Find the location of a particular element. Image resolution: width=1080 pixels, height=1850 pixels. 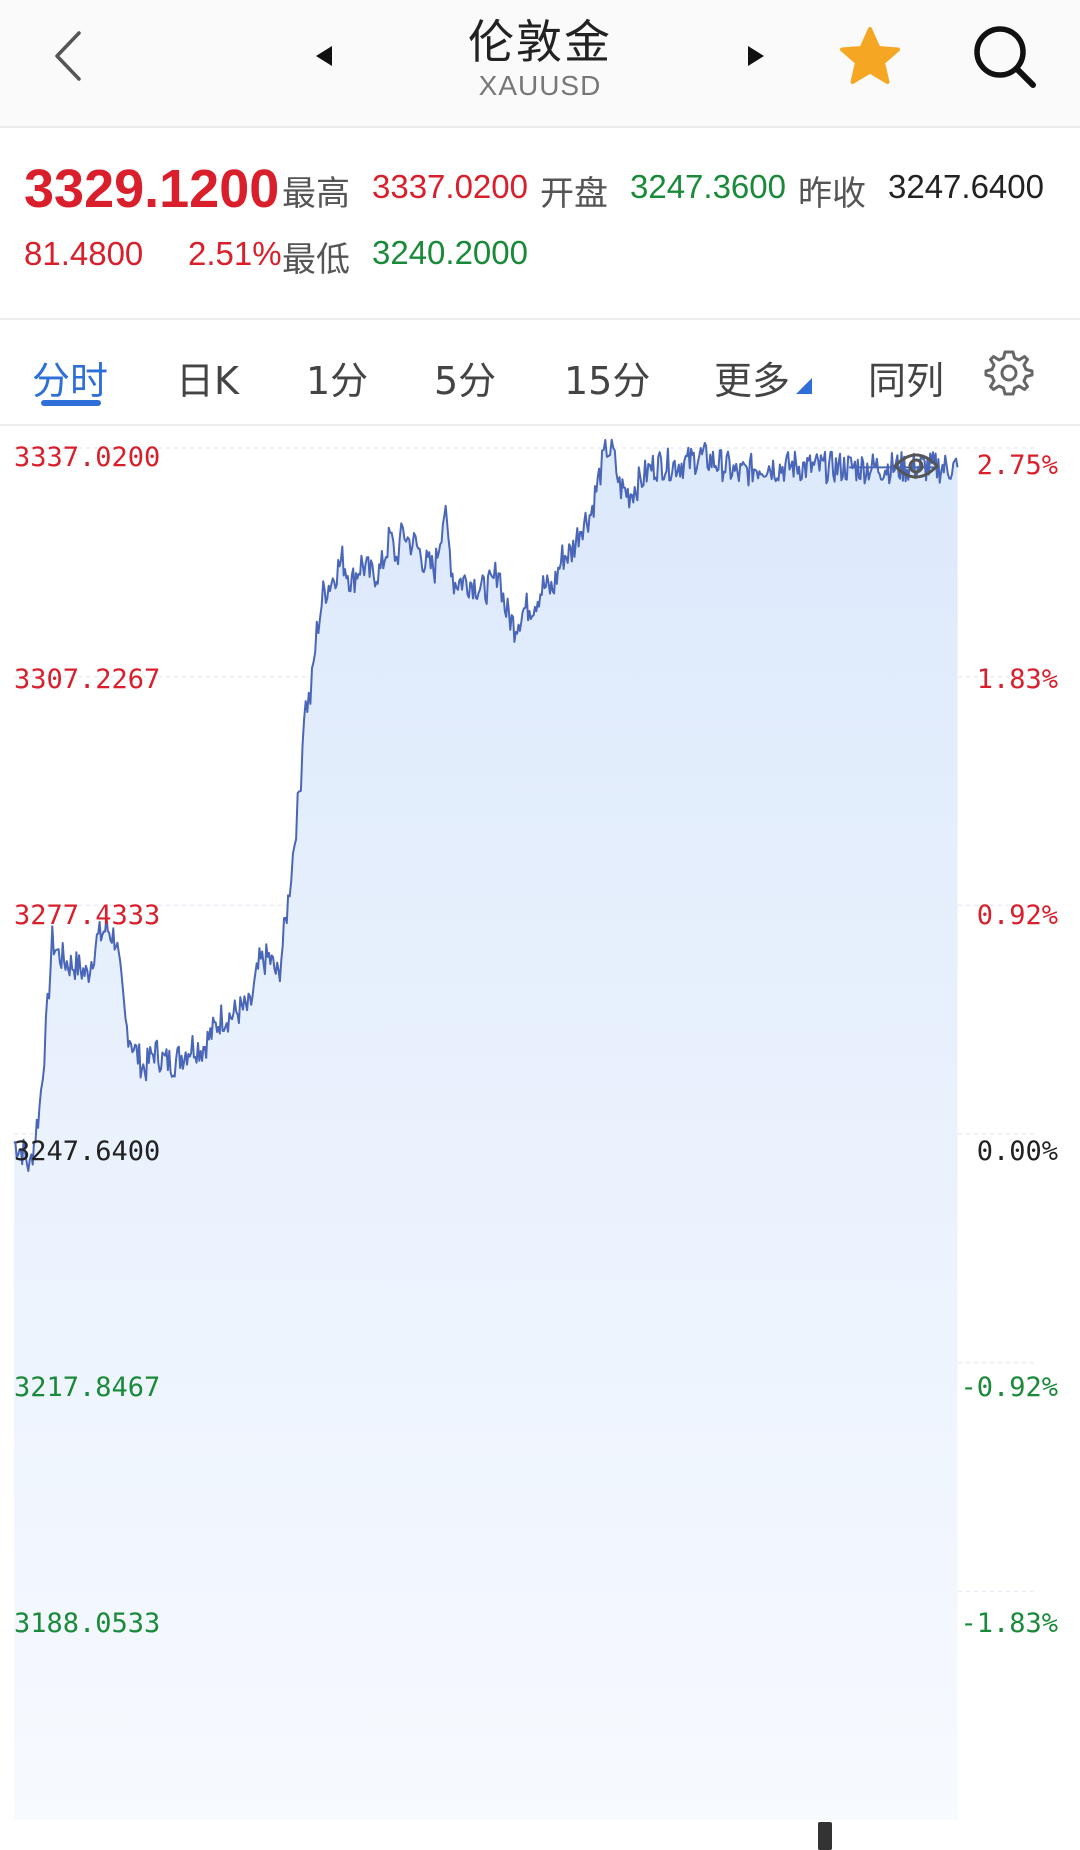

top-nav-bar: 伦敦金 XAUUSD is located at coordinates (540, 64).